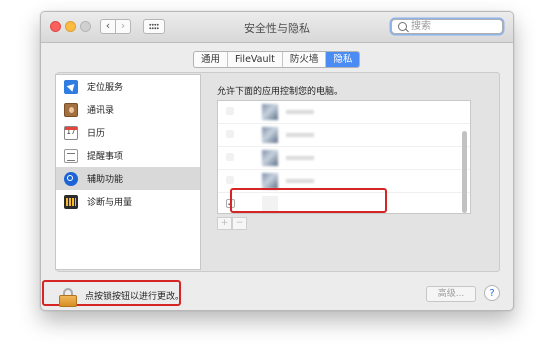 The image size is (550, 350). Describe the element at coordinates (128, 109) in the screenshot. I see `sidebar-item-contacts: 通讯录` at that location.